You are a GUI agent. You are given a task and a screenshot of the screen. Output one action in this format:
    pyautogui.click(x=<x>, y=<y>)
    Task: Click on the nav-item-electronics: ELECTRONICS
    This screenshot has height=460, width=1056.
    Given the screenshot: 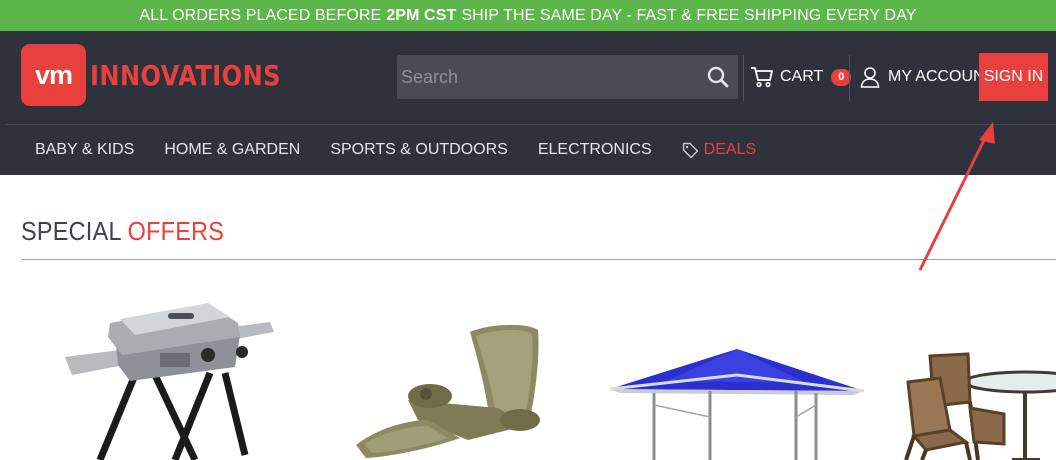 What is the action you would take?
    pyautogui.click(x=595, y=150)
    